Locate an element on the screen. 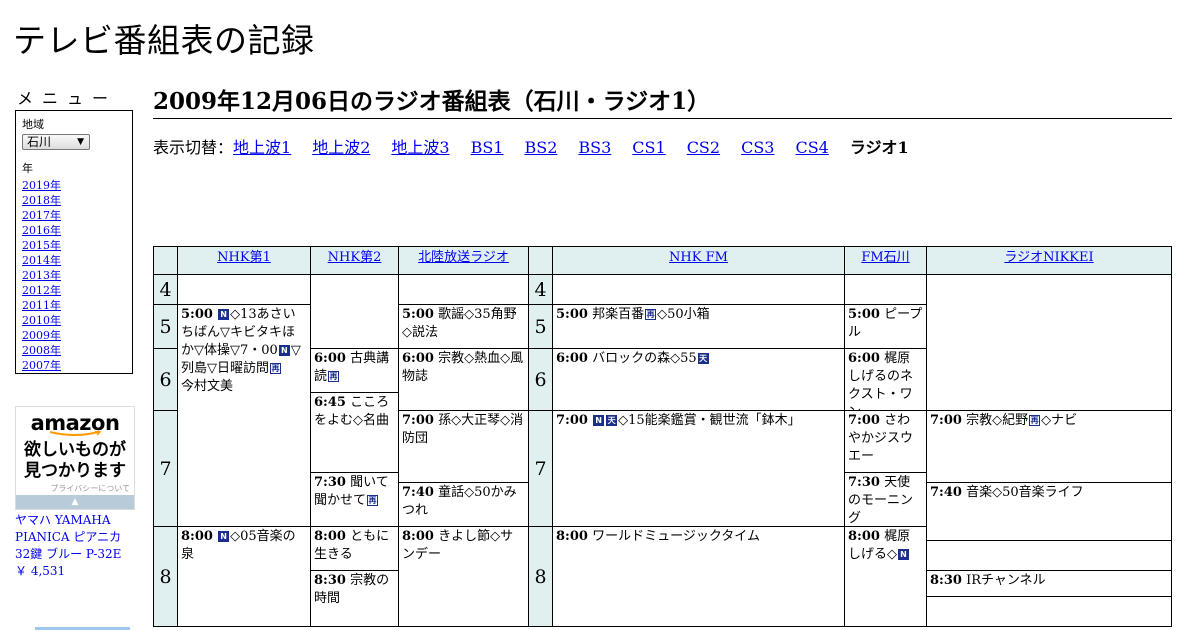  program-title: IRチャンネル is located at coordinates (1006, 580).